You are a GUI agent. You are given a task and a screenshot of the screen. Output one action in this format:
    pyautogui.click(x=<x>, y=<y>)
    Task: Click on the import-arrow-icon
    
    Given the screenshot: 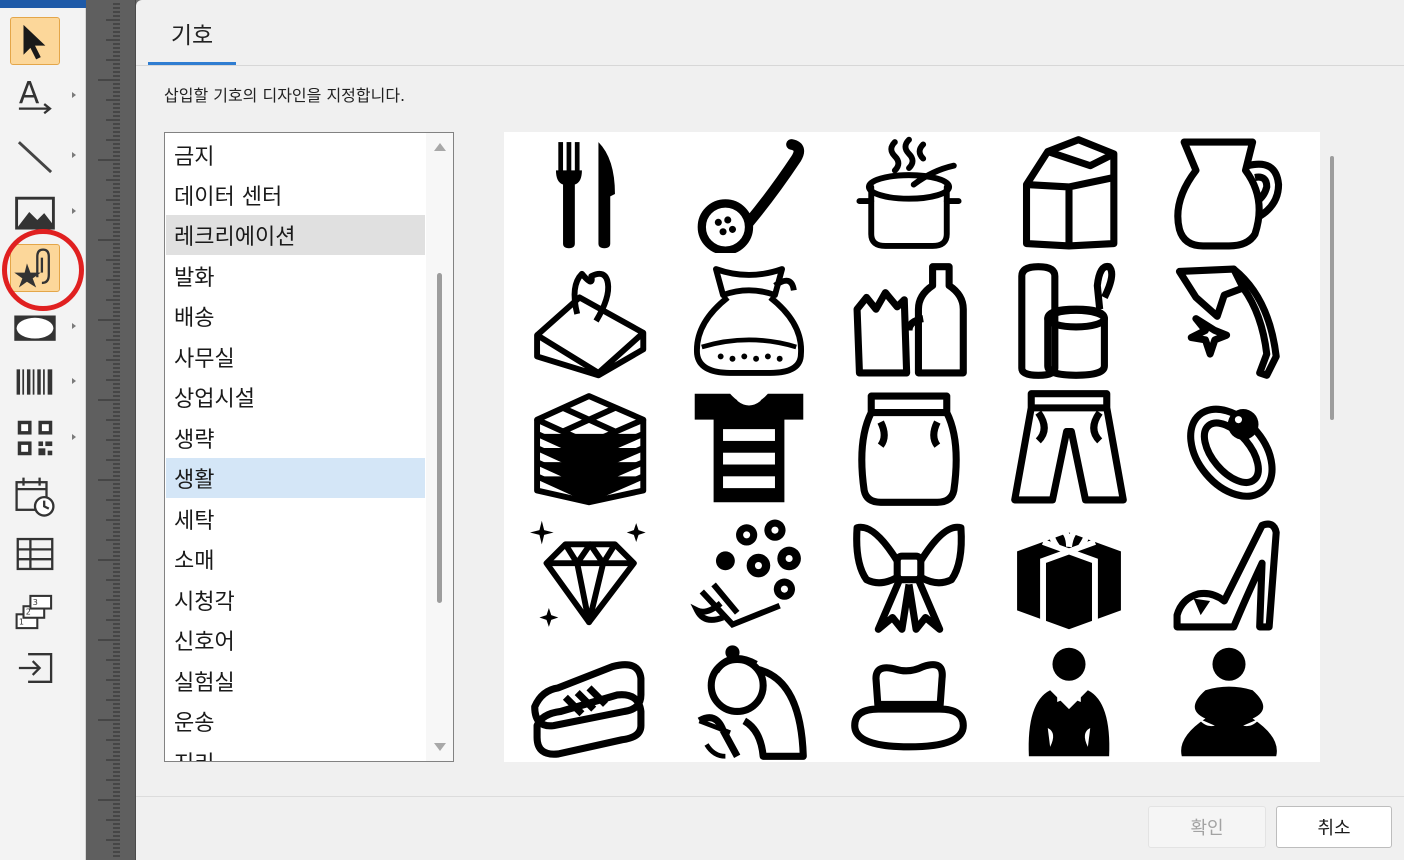 What is the action you would take?
    pyautogui.click(x=35, y=668)
    